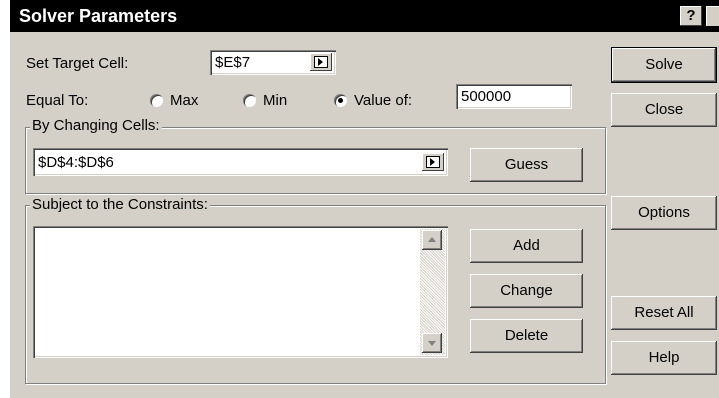 The image size is (719, 398). I want to click on solve-button: Solve, so click(664, 65).